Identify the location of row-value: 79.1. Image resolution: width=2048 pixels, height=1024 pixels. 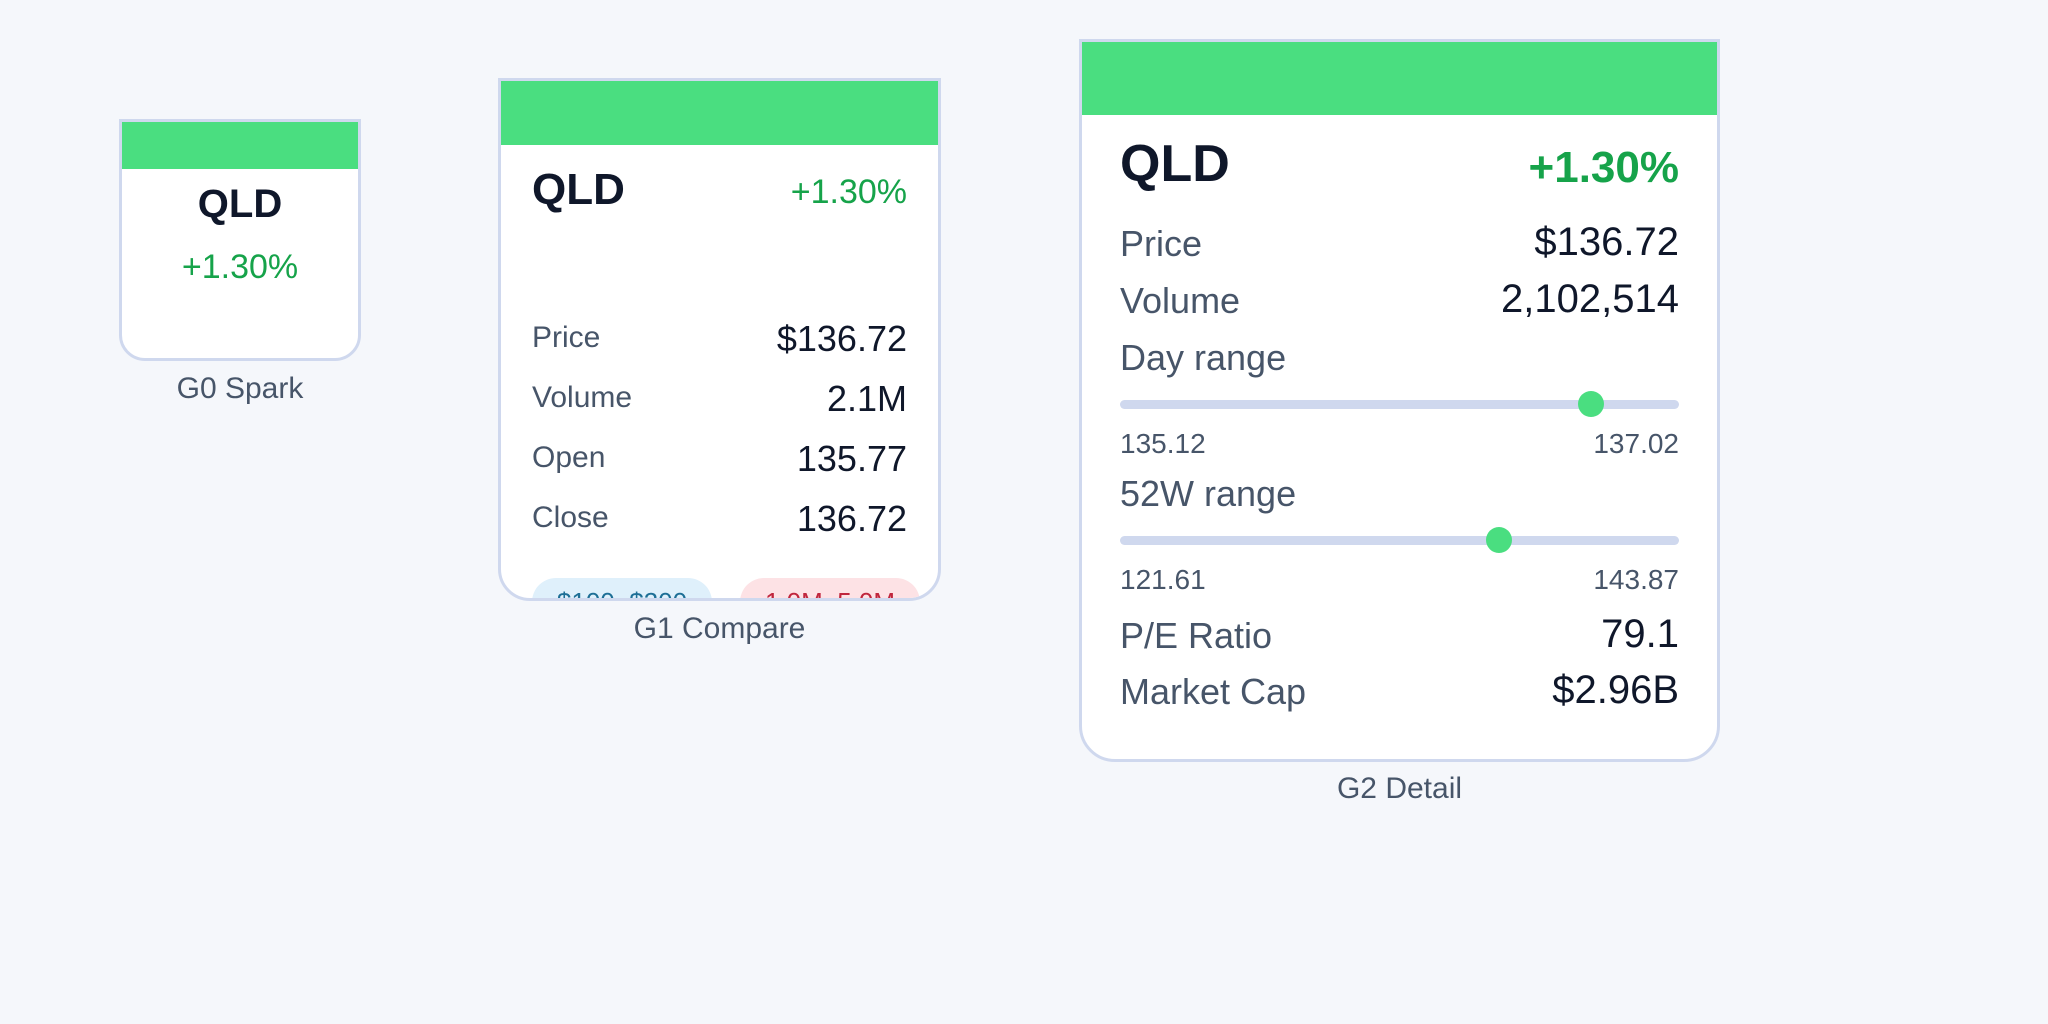
(1640, 634).